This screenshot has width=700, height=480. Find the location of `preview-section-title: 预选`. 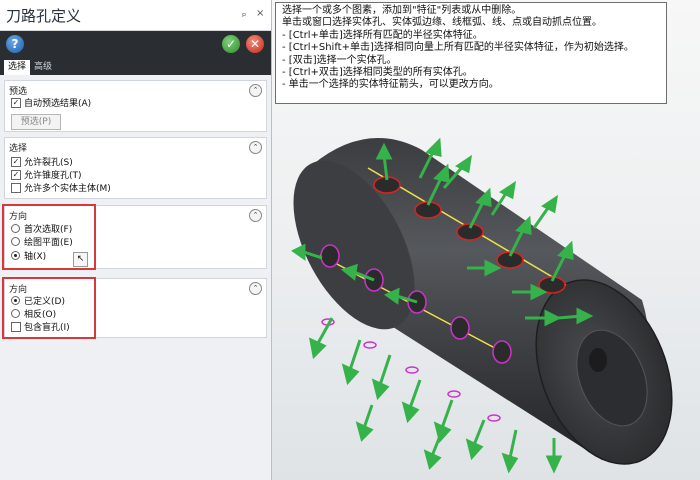

preview-section-title: 预选 is located at coordinates (18, 92).